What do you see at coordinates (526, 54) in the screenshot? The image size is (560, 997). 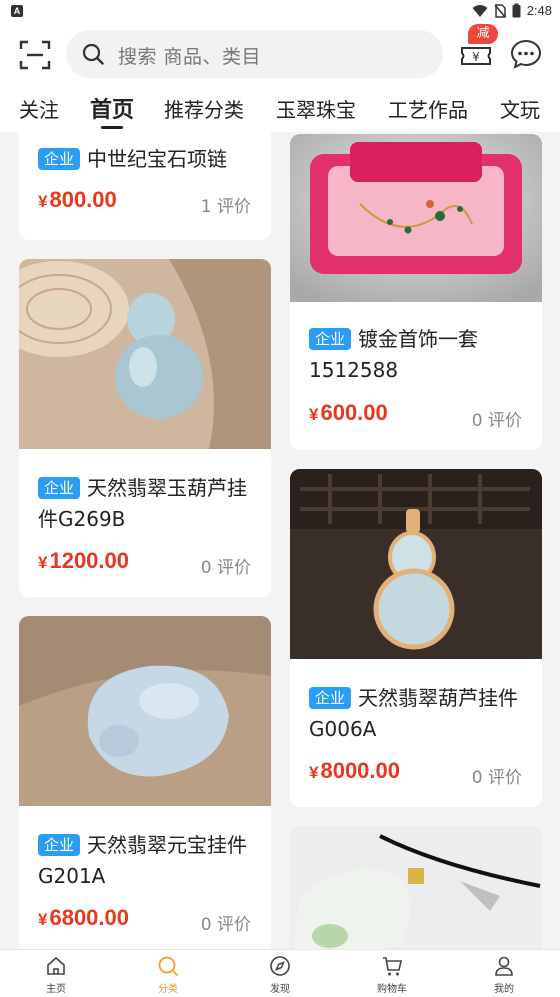 I see `message-icon` at bounding box center [526, 54].